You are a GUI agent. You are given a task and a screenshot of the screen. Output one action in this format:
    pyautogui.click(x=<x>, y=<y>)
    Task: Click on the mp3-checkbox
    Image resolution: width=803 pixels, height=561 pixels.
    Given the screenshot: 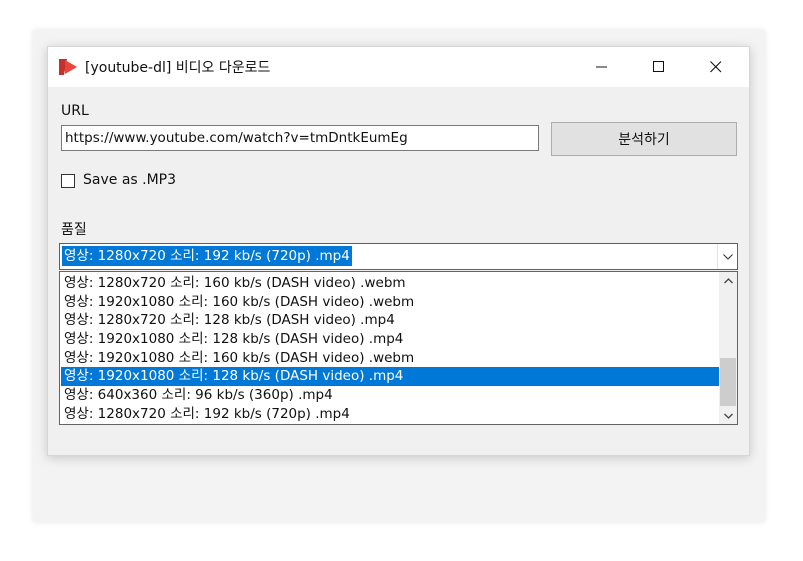 What is the action you would take?
    pyautogui.click(x=68, y=181)
    